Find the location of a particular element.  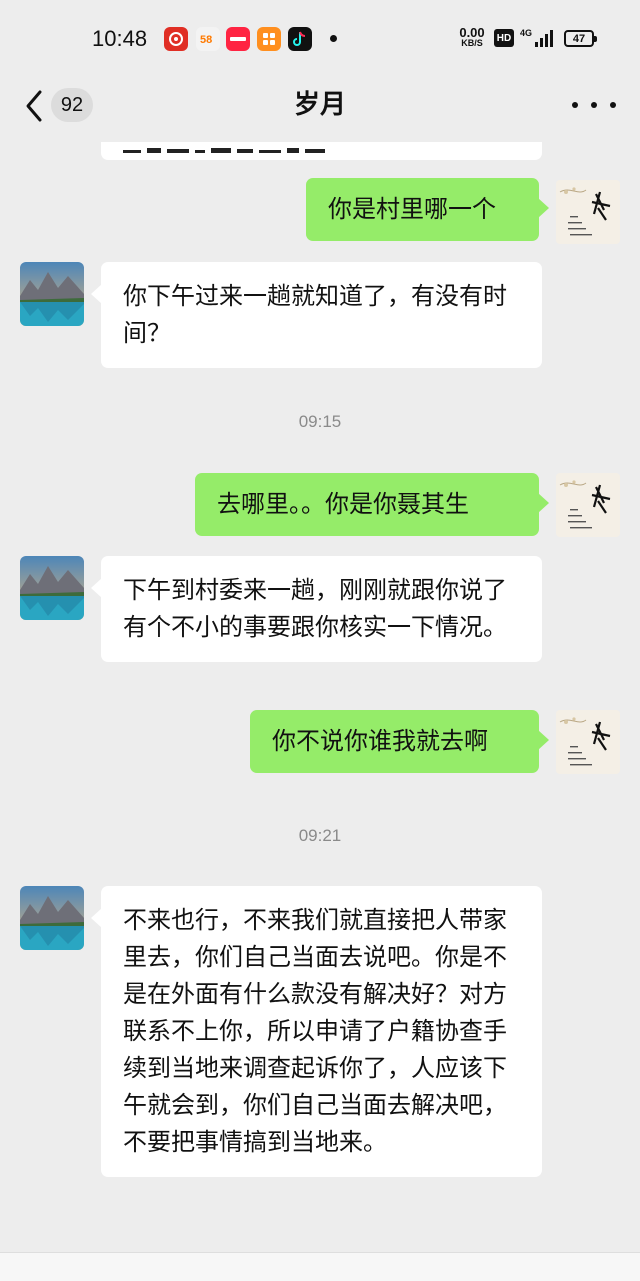

status-time: 10:48 is located at coordinates (120, 38).